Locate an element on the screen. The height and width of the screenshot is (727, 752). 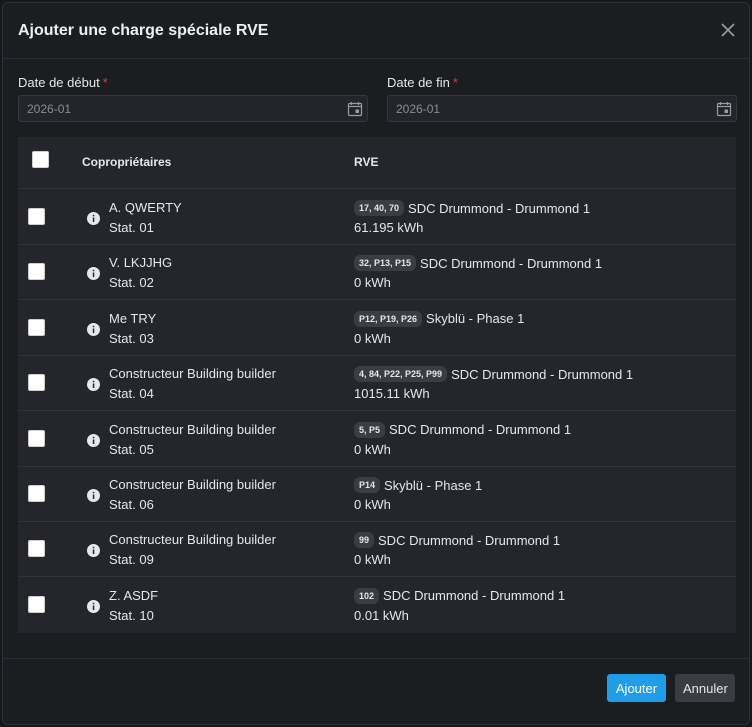
owner-station: Stat. 02 is located at coordinates (131, 283).